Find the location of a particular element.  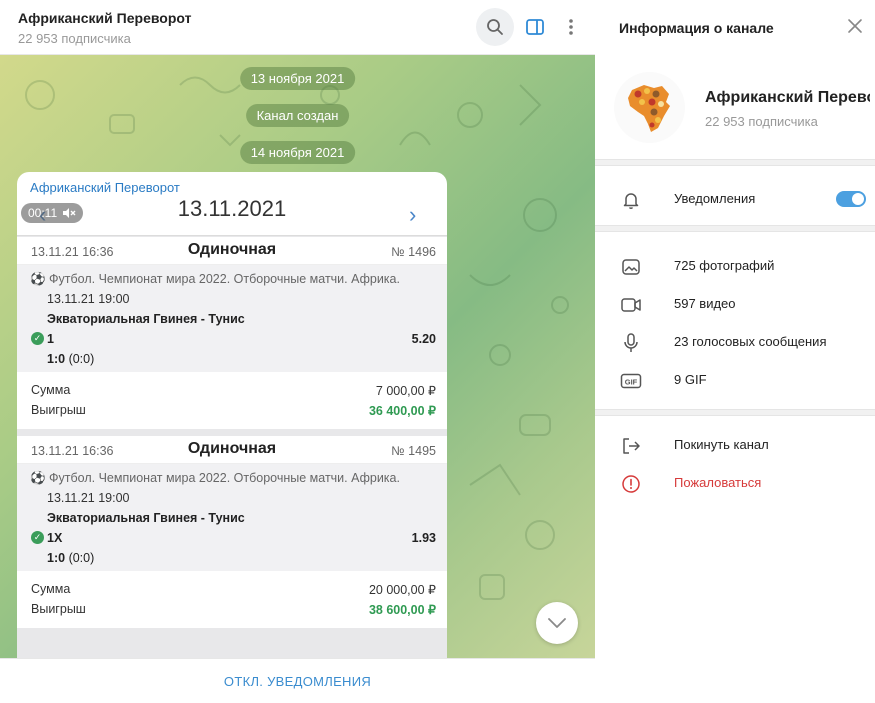

mute-notifications-button: ОТКЛ. УВЕДОМЛЕНИЯ is located at coordinates (297, 681).